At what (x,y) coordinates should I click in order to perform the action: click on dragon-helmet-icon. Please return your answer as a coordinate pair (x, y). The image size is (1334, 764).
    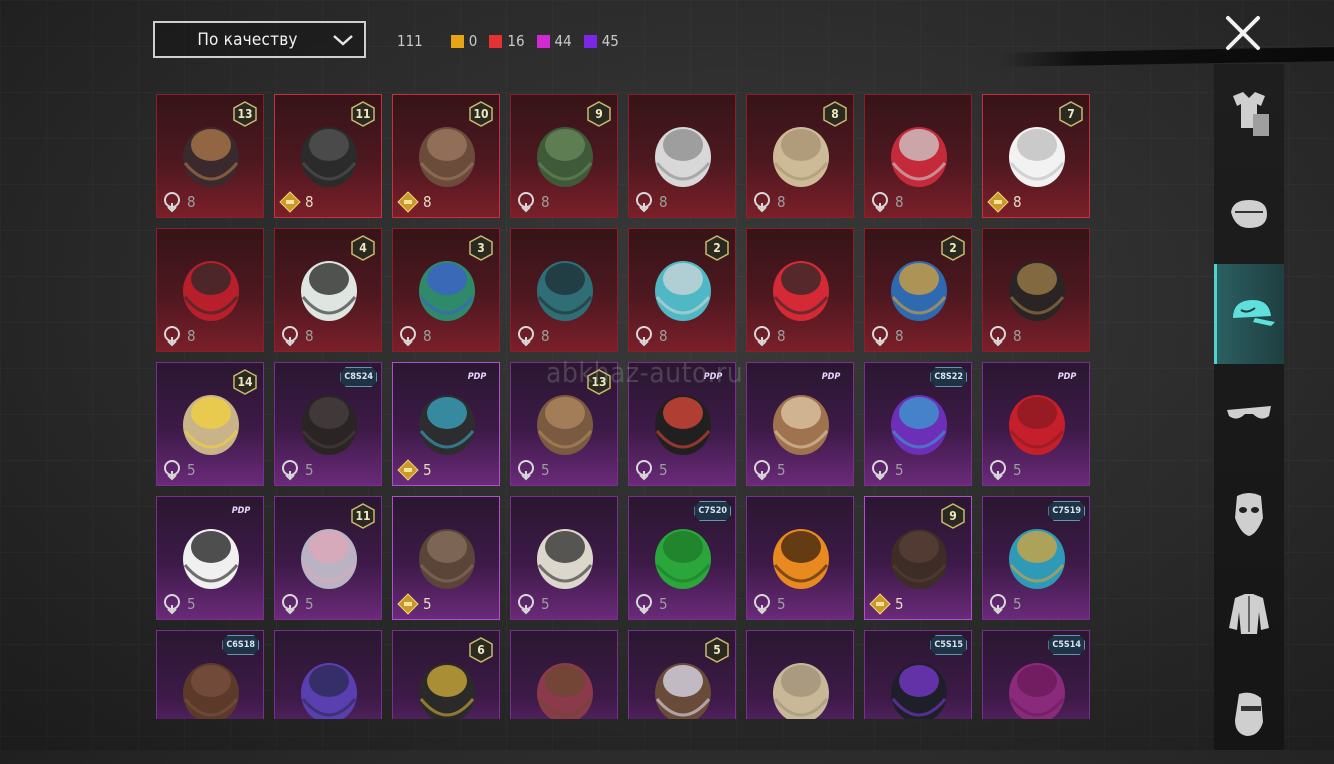
    Looking at the image, I should click on (565, 291).